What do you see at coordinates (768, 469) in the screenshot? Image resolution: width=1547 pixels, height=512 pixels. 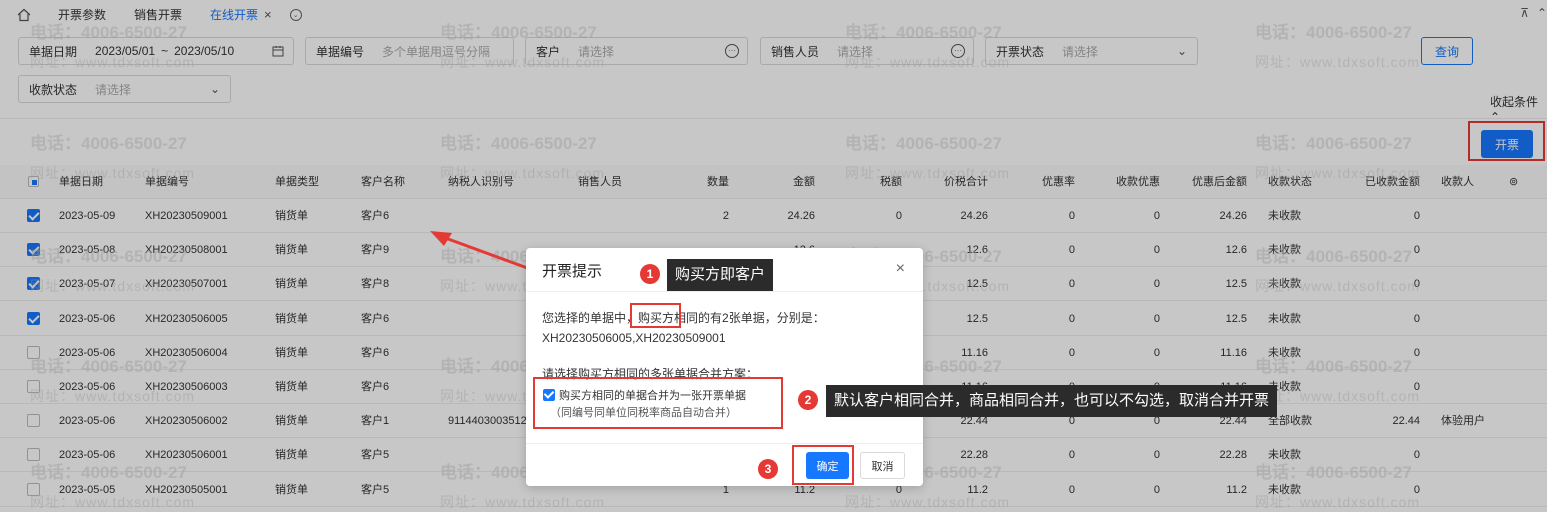 I see `annotation-badge-3: 3` at bounding box center [768, 469].